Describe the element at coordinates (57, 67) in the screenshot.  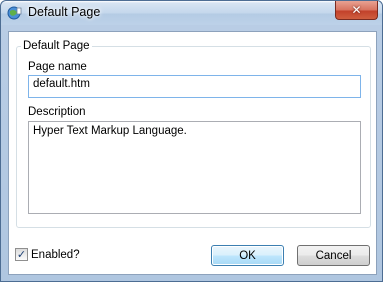
I see `page-name-label: Page name` at that location.